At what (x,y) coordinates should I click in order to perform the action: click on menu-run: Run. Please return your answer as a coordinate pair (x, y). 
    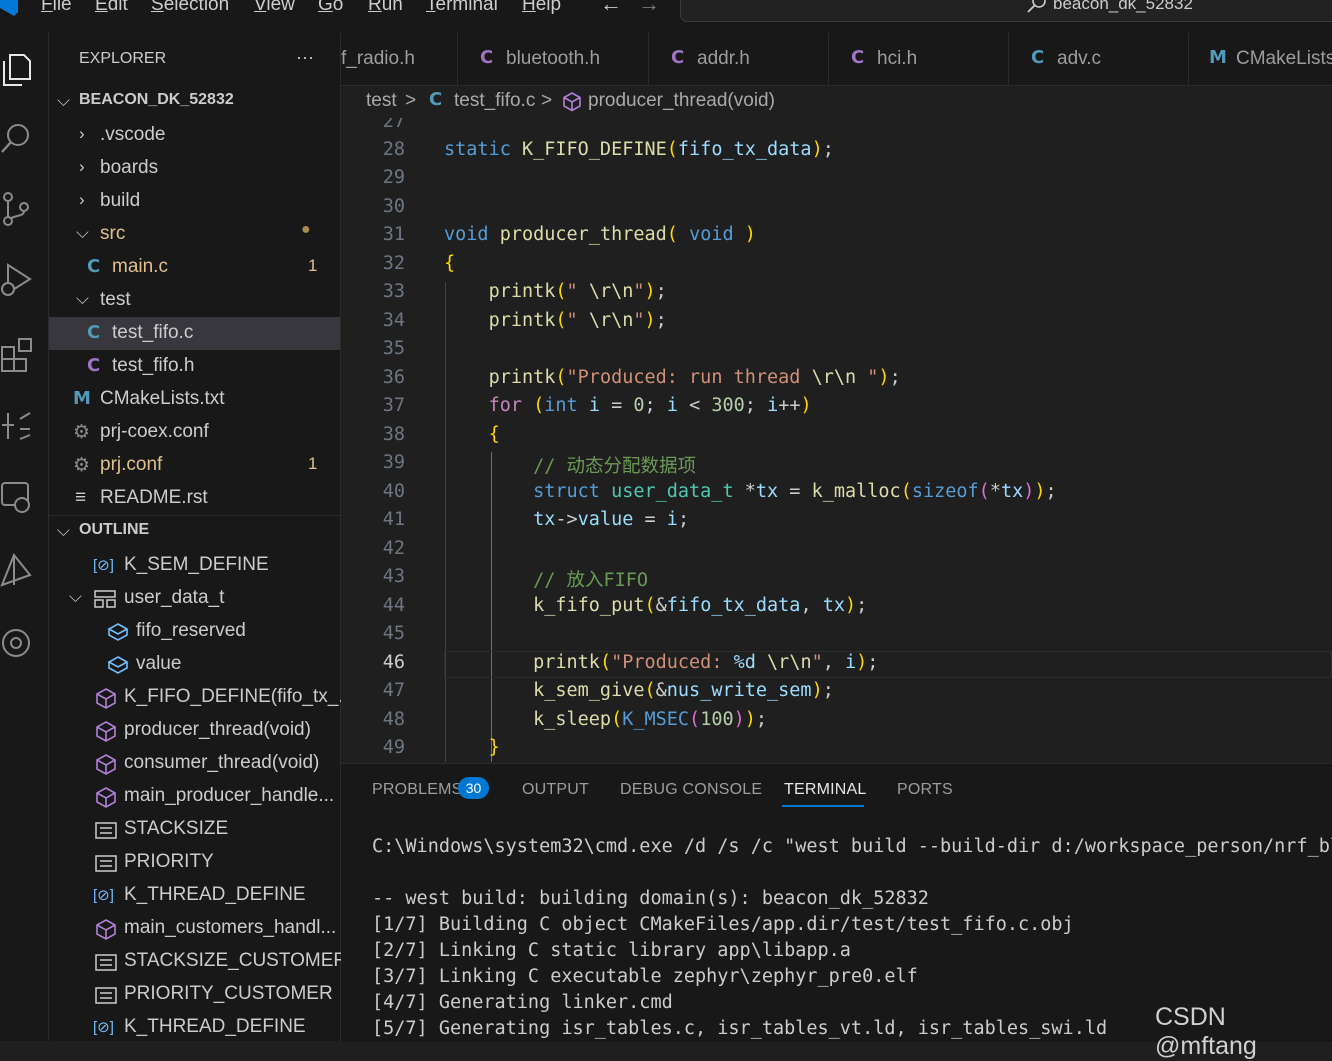
    Looking at the image, I should click on (385, 8).